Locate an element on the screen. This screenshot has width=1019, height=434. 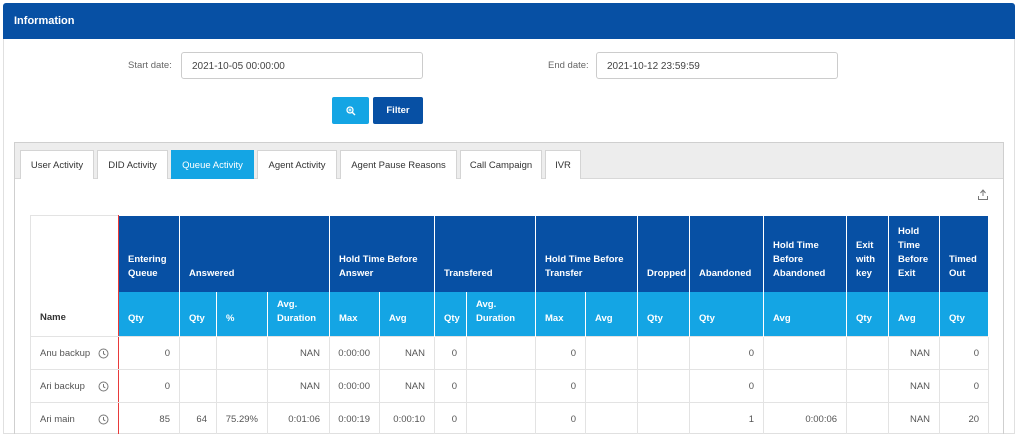
table-row: Anu backup 0 NAN 0:00:00 NAN 0 0 0 NAN 0 is located at coordinates (510, 353).